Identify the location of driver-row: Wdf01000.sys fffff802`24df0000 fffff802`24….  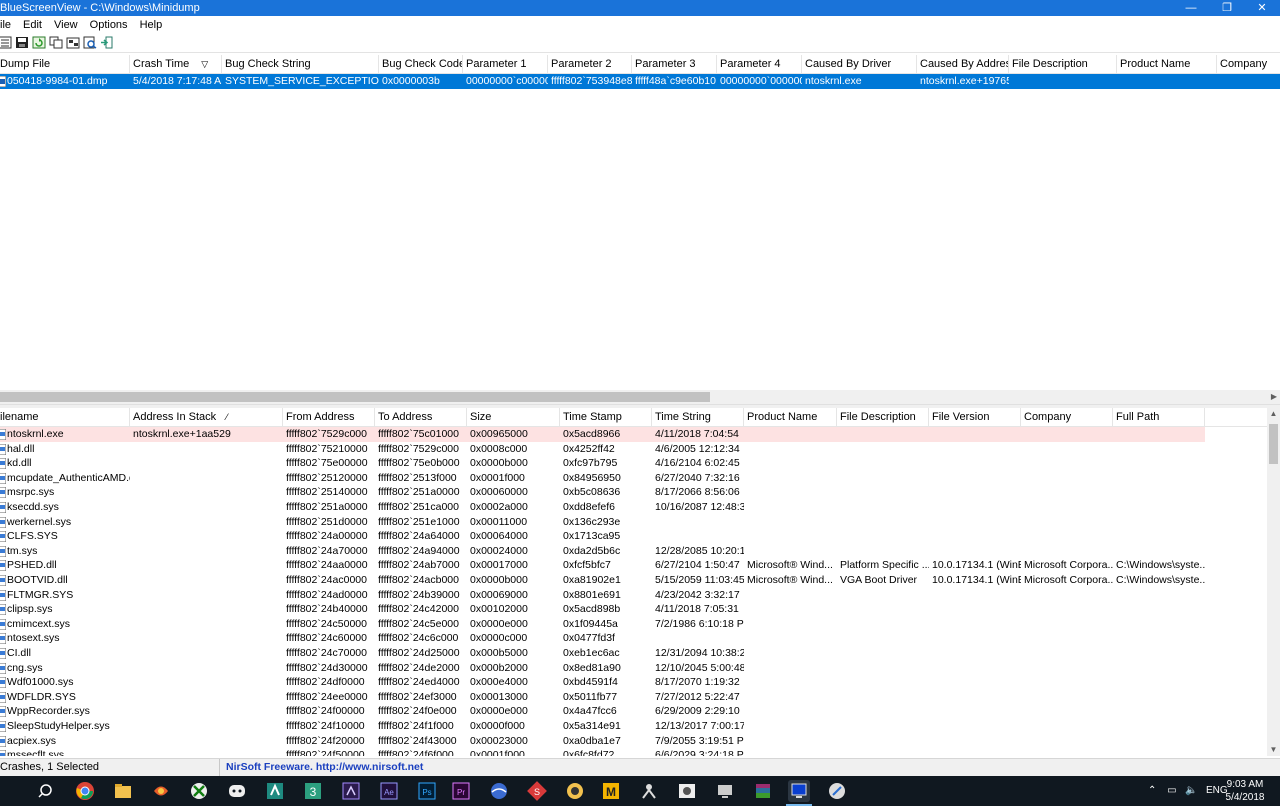
(633, 682).